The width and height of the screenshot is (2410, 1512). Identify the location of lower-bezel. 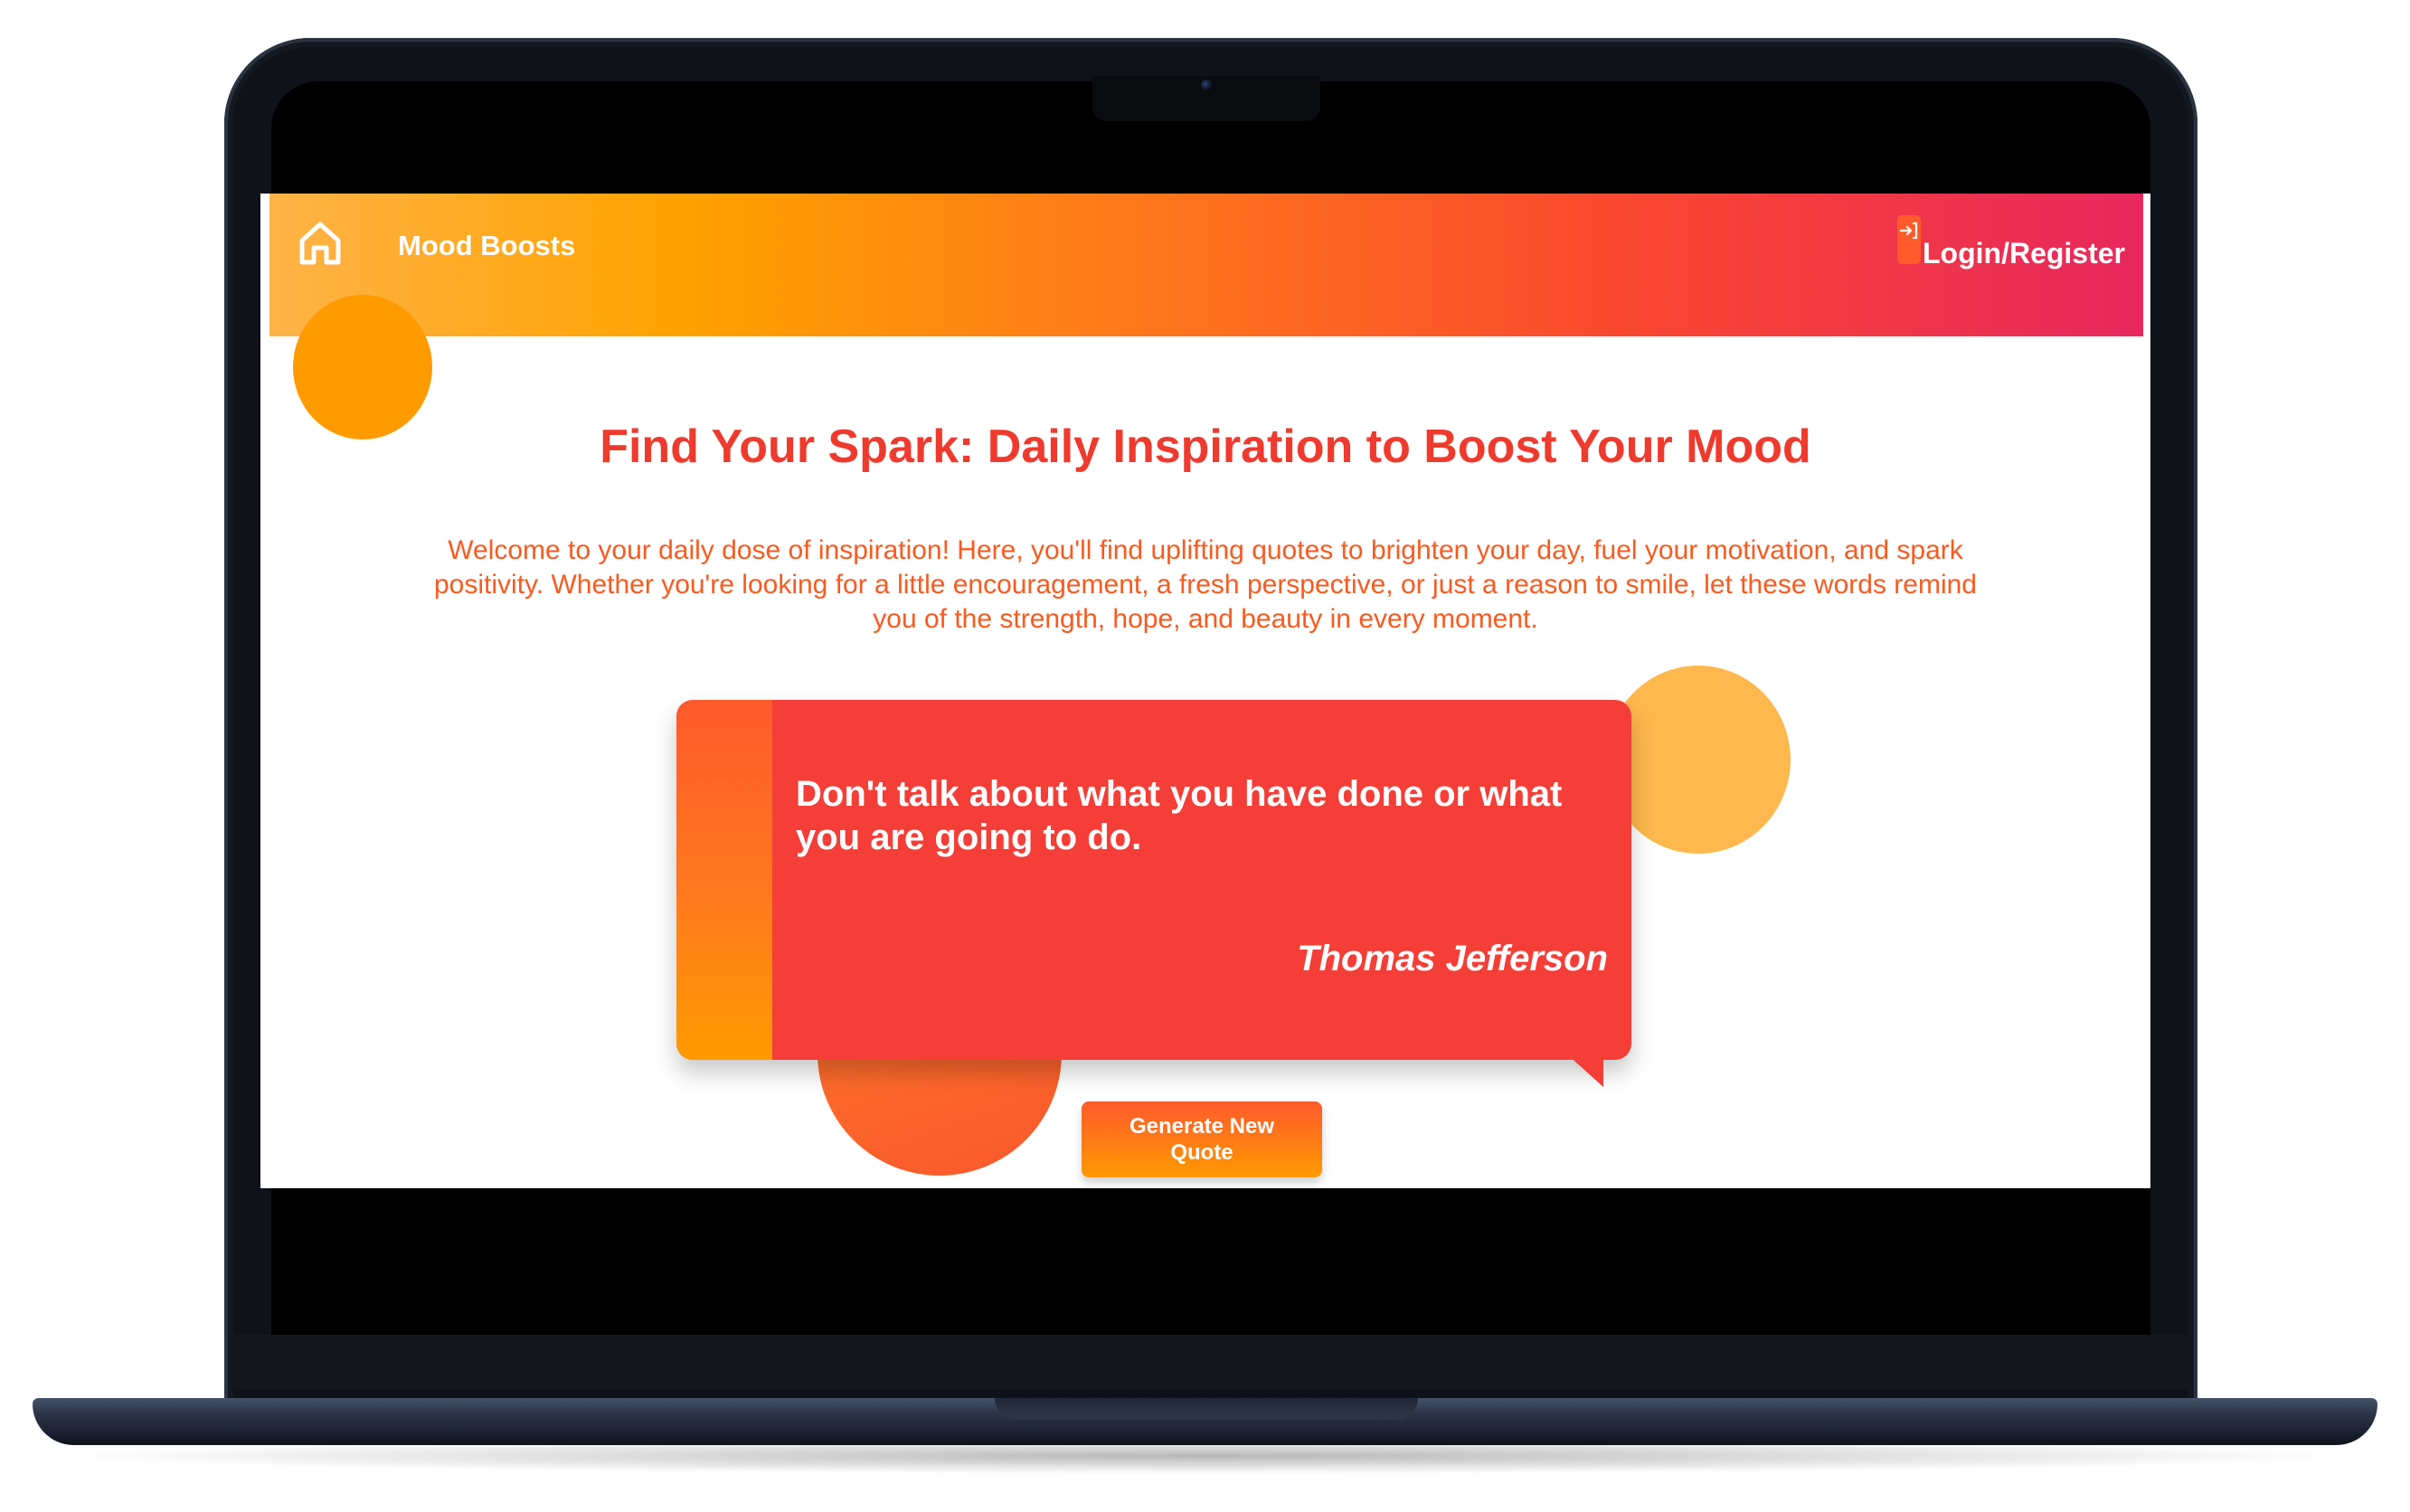
(1210, 1362).